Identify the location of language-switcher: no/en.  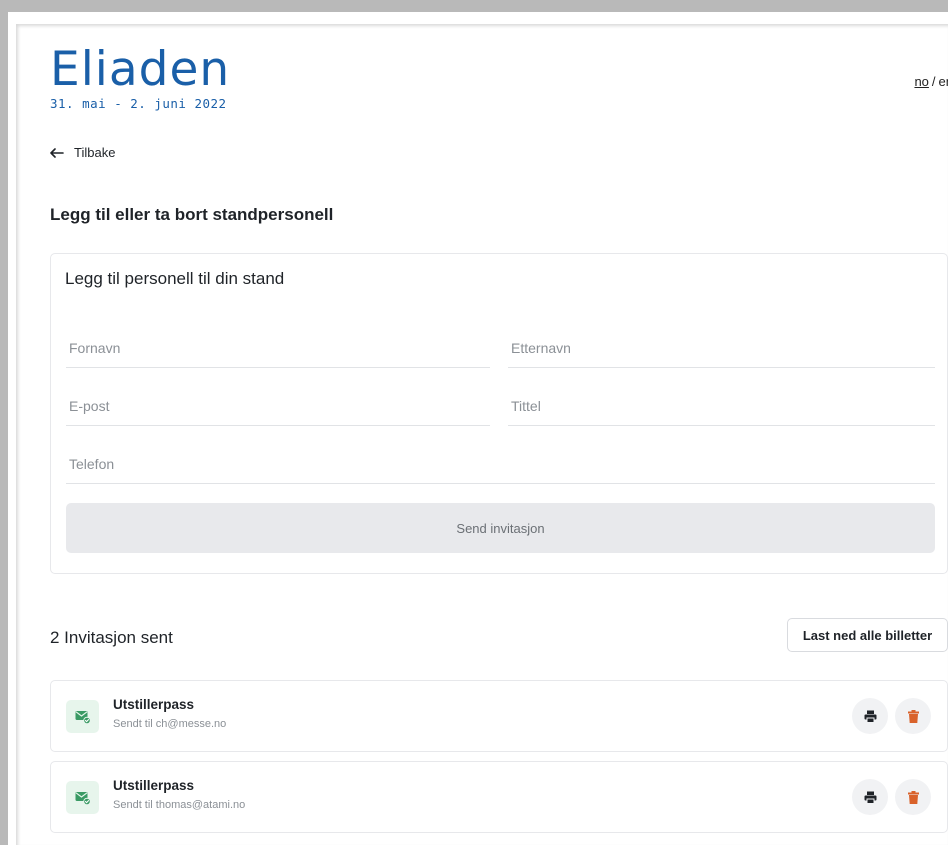
(931, 81).